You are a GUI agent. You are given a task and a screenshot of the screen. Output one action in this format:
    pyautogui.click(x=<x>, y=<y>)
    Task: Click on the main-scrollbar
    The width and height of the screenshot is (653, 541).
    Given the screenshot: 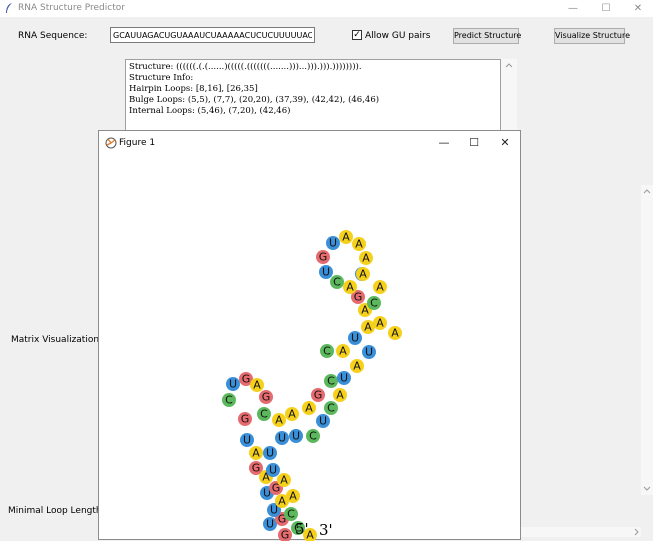 What is the action you would take?
    pyautogui.click(x=647, y=340)
    